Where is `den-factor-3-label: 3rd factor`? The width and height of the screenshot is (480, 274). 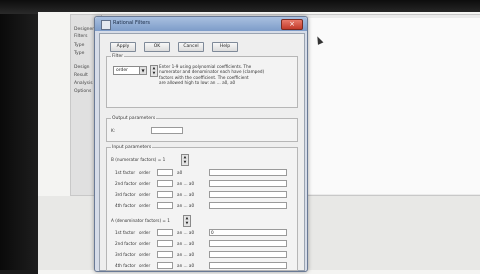 den-factor-3-label: 3rd factor is located at coordinates (125, 254).